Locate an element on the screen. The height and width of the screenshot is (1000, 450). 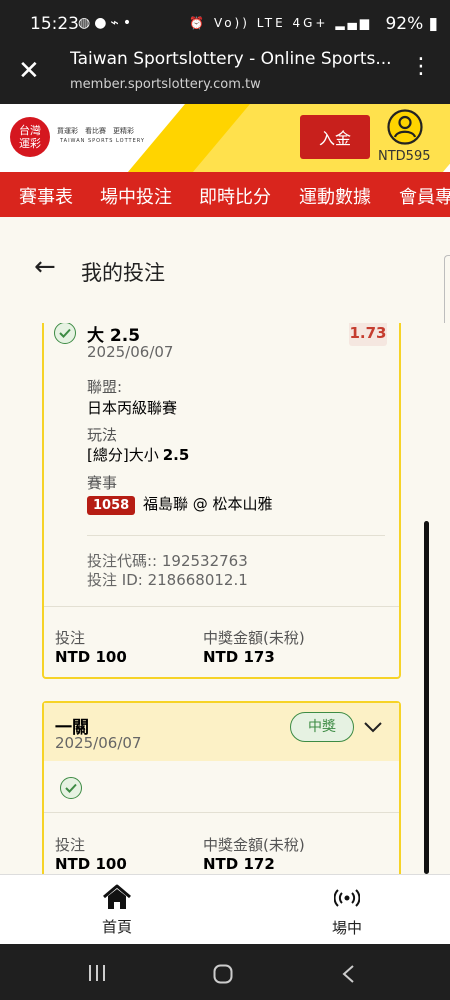
league-value: 日本丙級聯賽 is located at coordinates (132, 408).